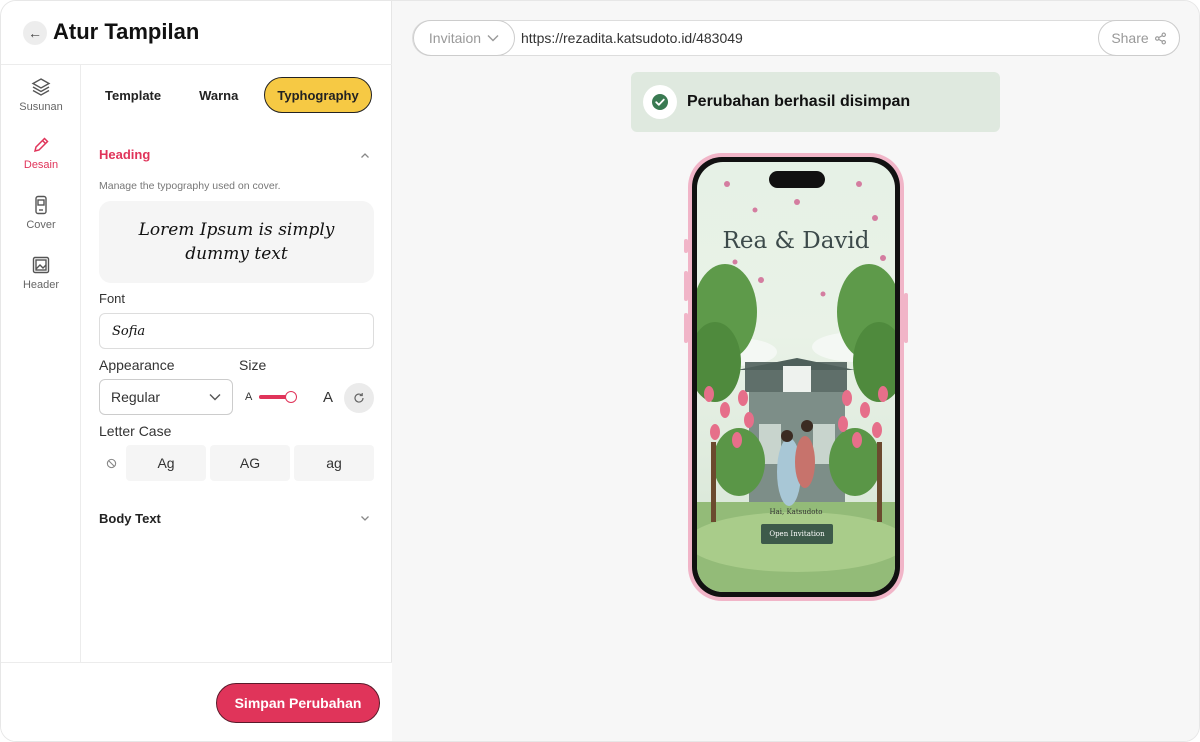 This screenshot has height=742, width=1200. I want to click on rail-label-susunan: Susunan, so click(41, 107).